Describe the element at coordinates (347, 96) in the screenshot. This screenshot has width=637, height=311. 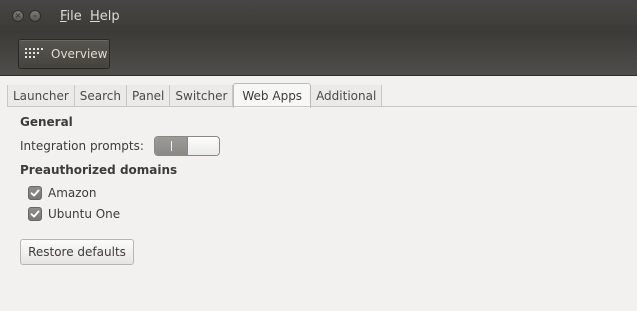
I see `tab-additional: Additional` at that location.